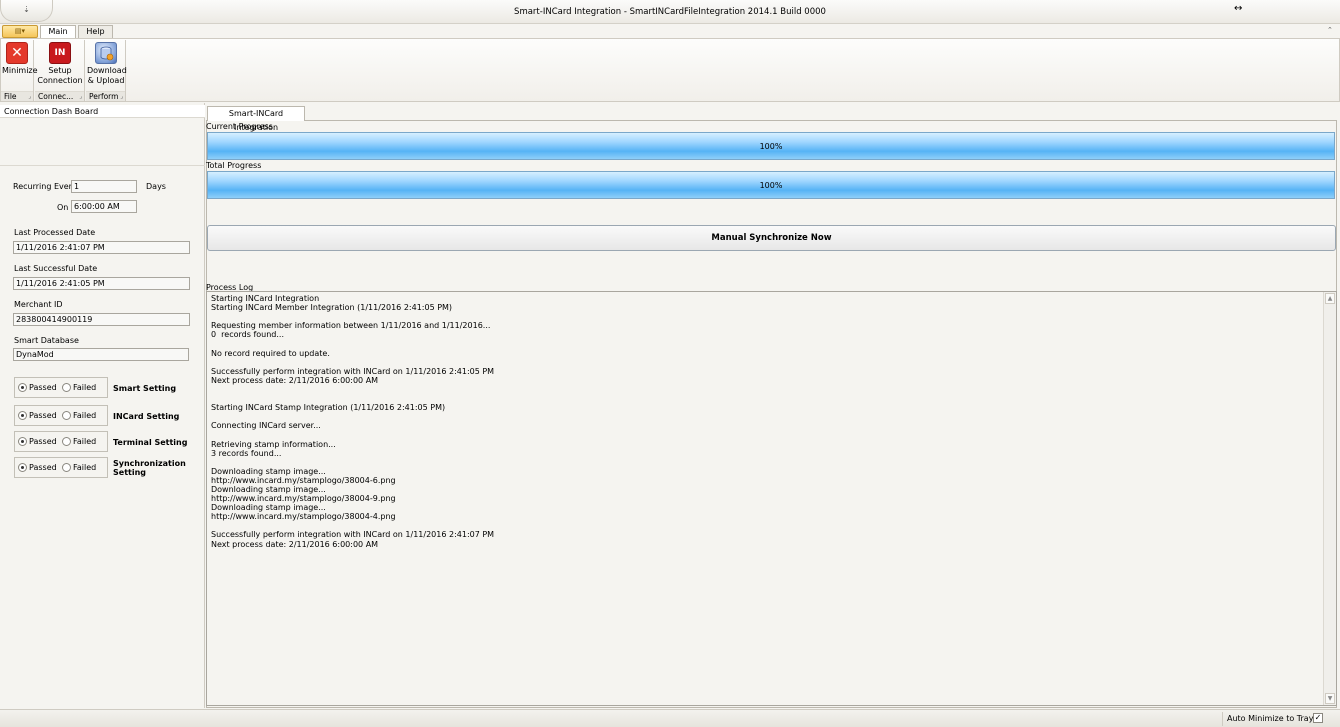 This screenshot has height=727, width=1340. I want to click on last-successful-label: Last Successful Date, so click(56, 268).